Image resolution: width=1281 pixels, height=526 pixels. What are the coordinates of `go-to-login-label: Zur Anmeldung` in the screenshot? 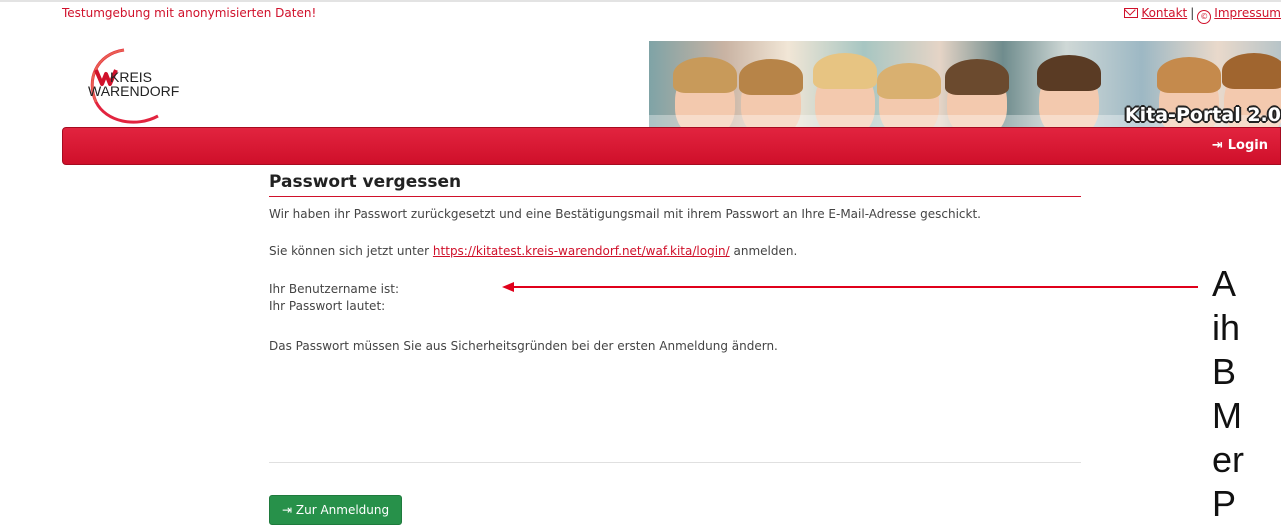 It's located at (342, 510).